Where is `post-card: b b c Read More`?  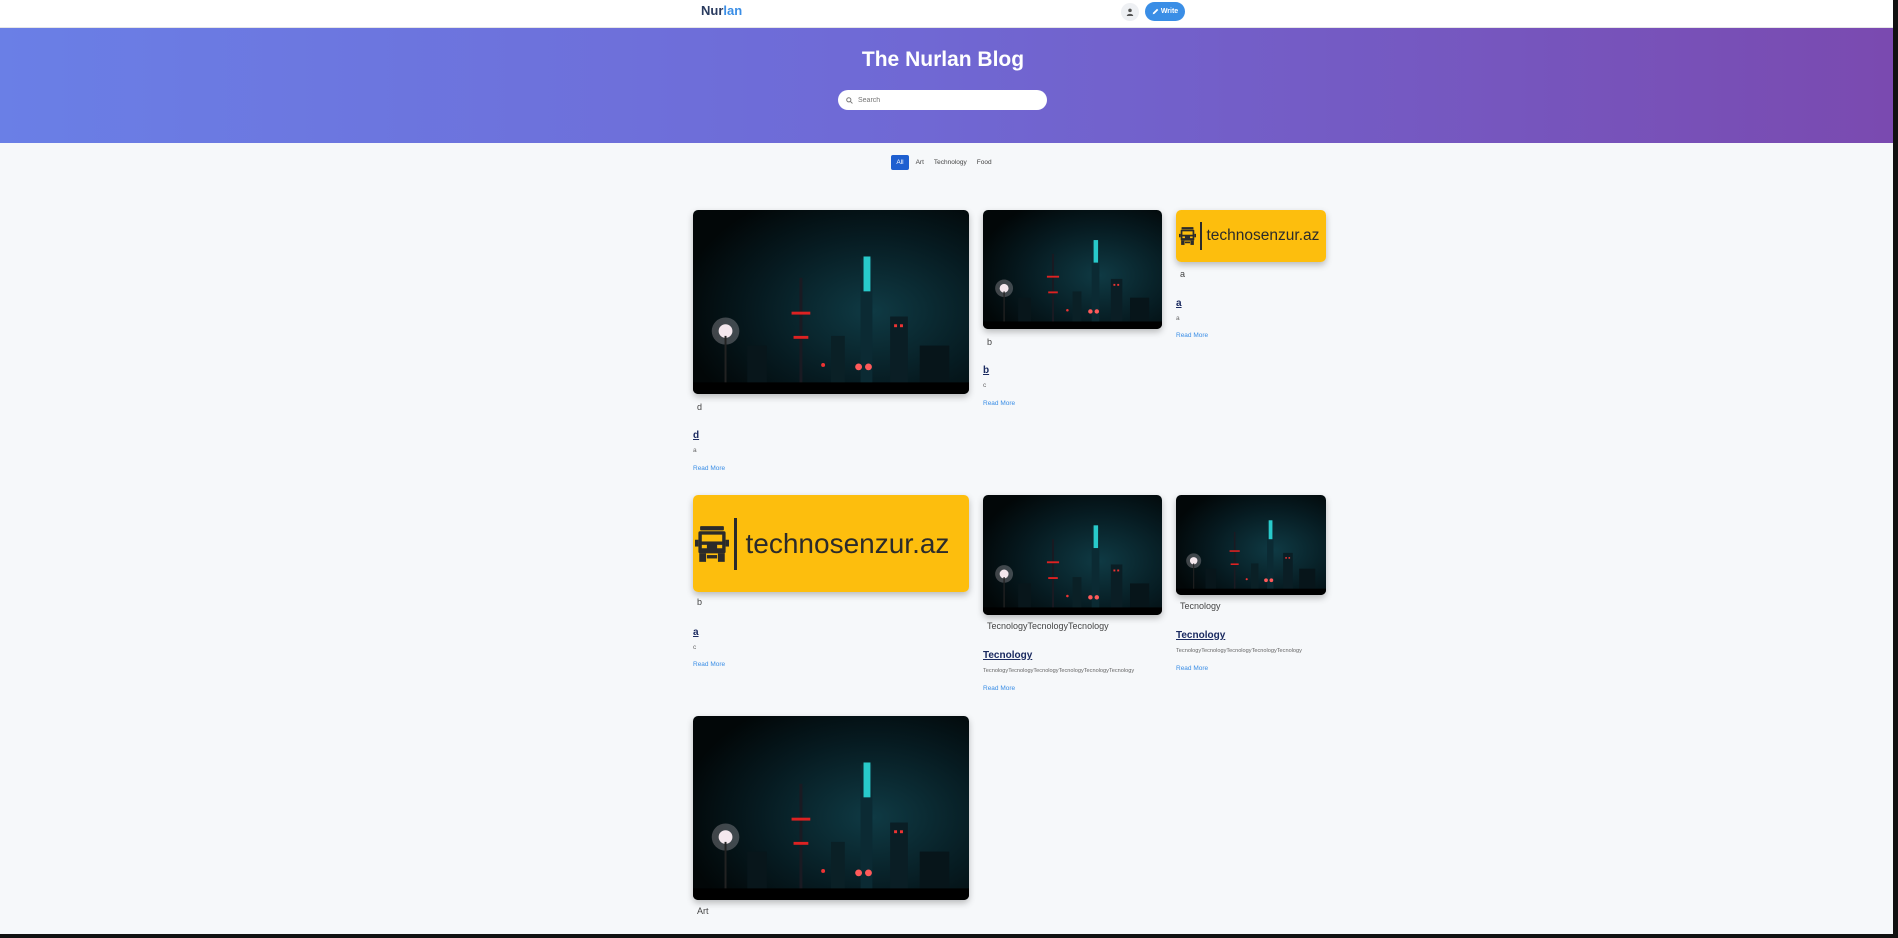
post-card: b b c Read More is located at coordinates (1072, 310).